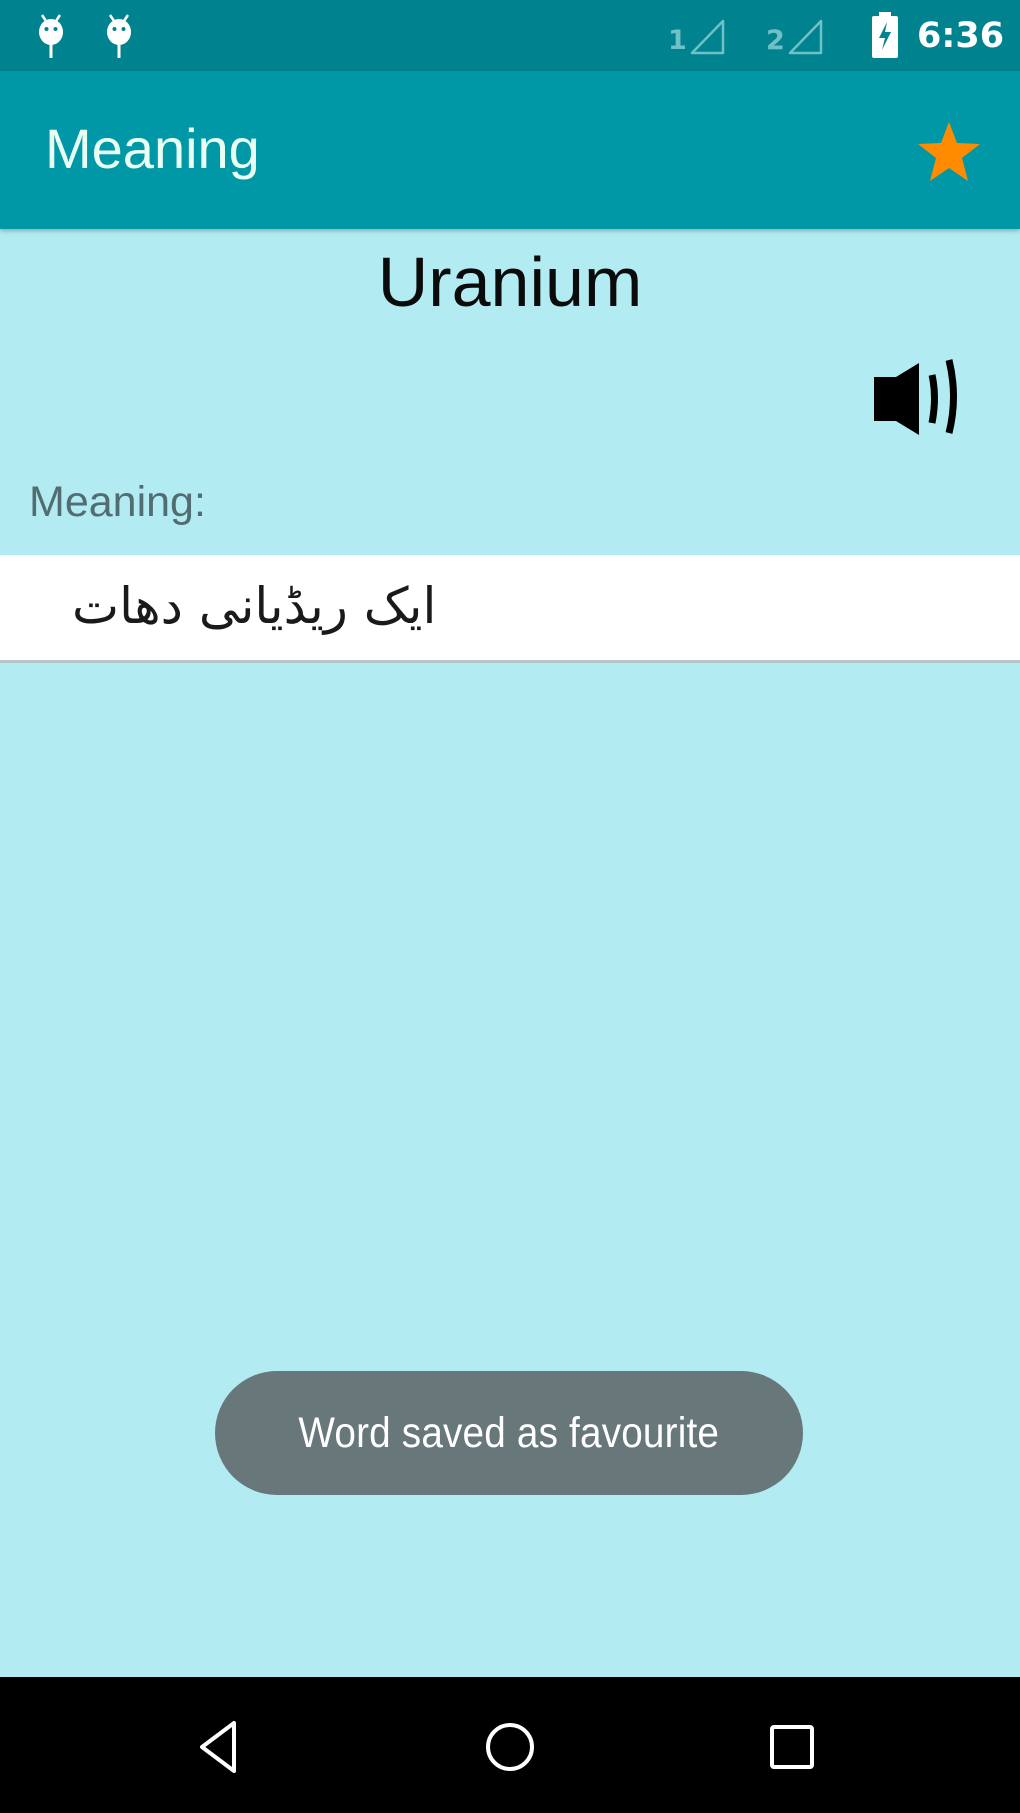 Image resolution: width=1020 pixels, height=1813 pixels. Describe the element at coordinates (510, 609) in the screenshot. I see `meaning-list-item: ایک ریڈیانی دھات` at that location.